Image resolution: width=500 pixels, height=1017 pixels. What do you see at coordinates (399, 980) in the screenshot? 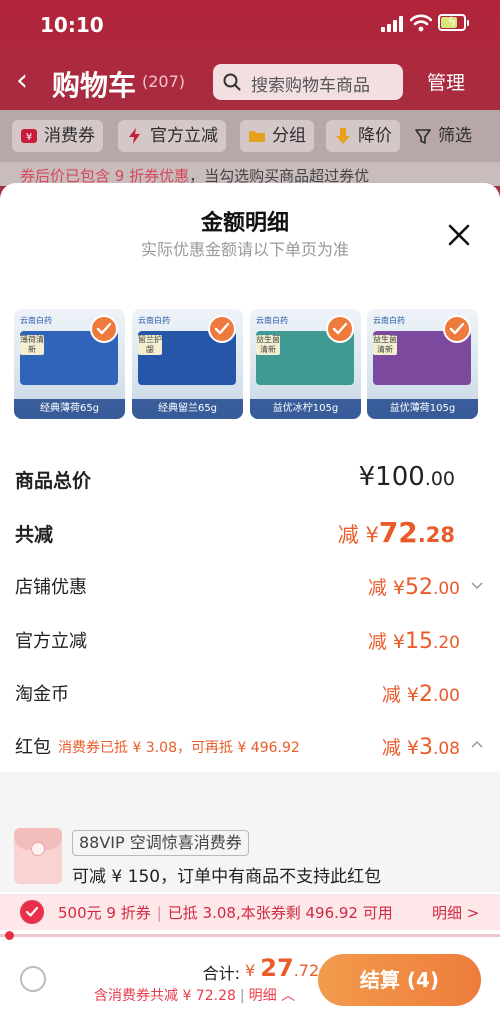
I see `checkout-button: 结算 (4)` at bounding box center [399, 980].